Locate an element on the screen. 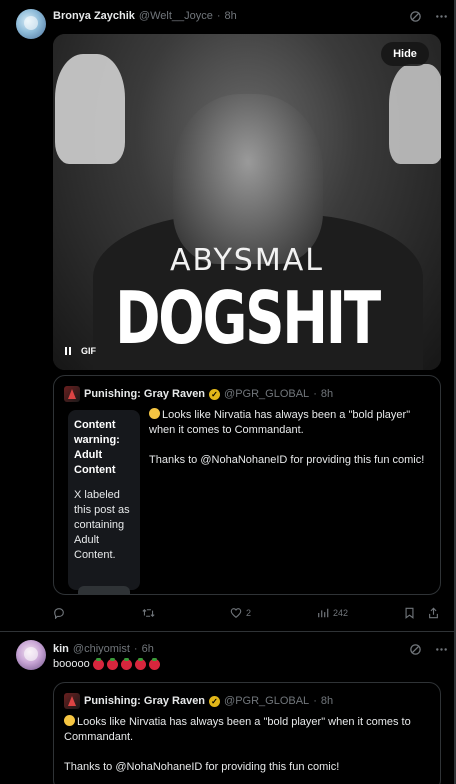 The width and height of the screenshot is (456, 784). repost-icon is located at coordinates (148, 613).